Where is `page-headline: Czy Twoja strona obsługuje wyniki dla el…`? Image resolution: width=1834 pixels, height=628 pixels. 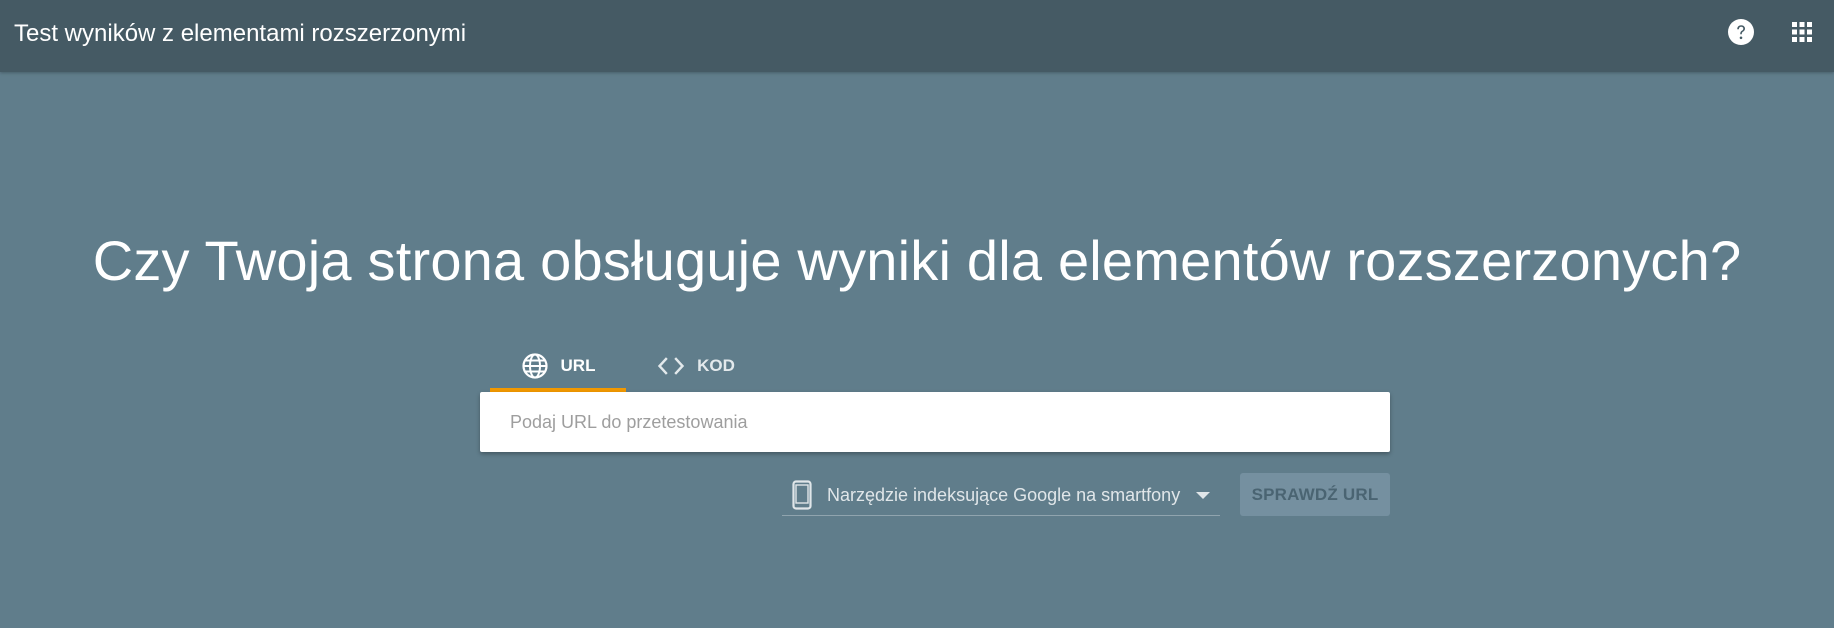 page-headline: Czy Twoja strona obsługuje wyniki dla el… is located at coordinates (917, 260).